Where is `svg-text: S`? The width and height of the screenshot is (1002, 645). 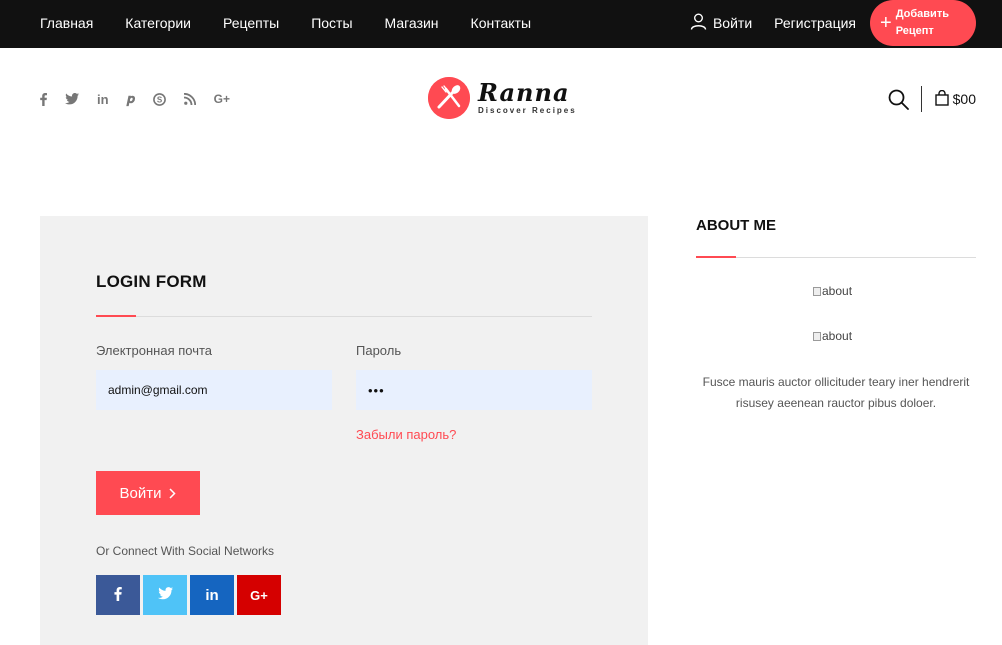 svg-text: S is located at coordinates (159, 99).